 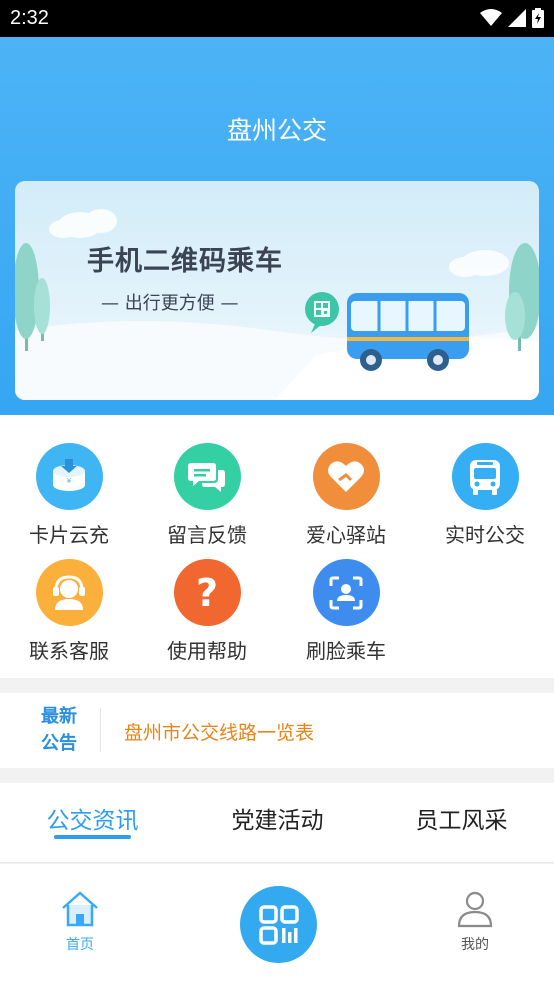 I want to click on grid-item-card-recharge: ¥ 卡片云充, so click(x=69, y=495).